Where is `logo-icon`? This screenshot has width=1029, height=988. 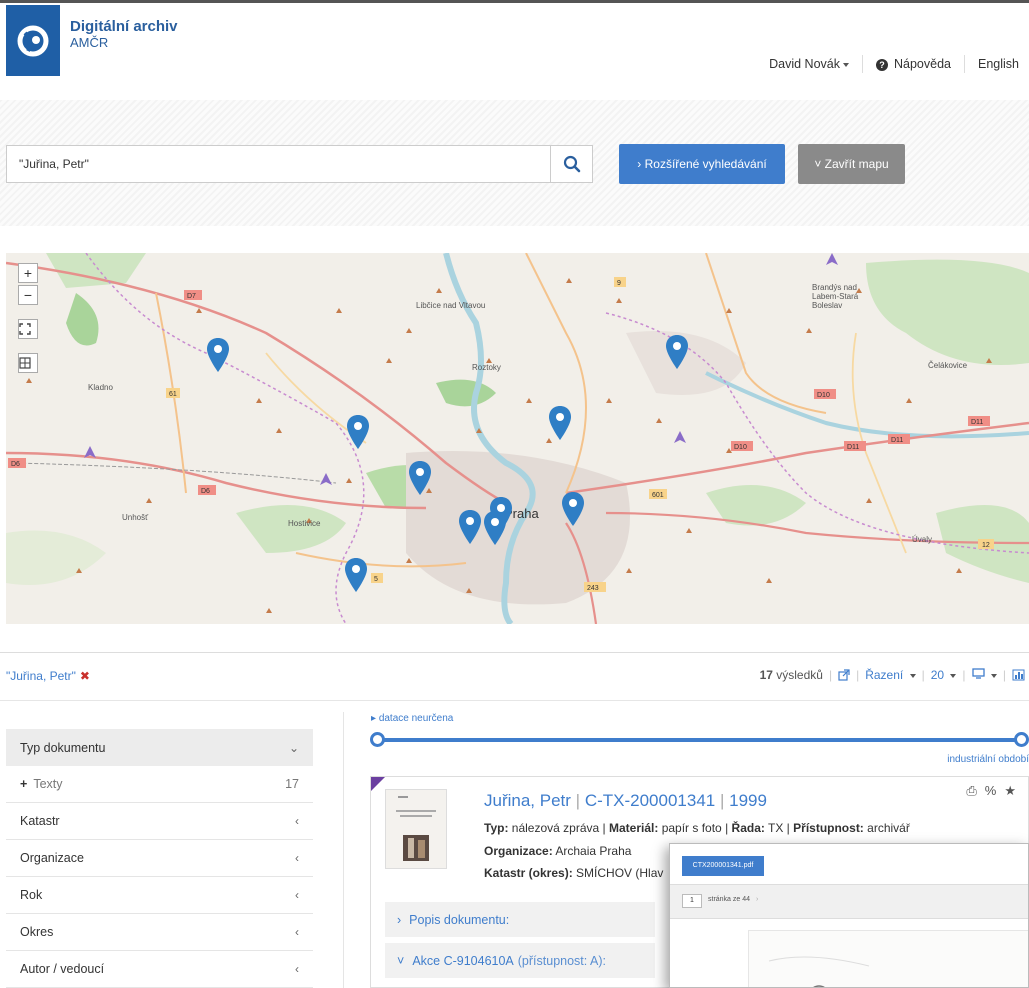 logo-icon is located at coordinates (33, 40).